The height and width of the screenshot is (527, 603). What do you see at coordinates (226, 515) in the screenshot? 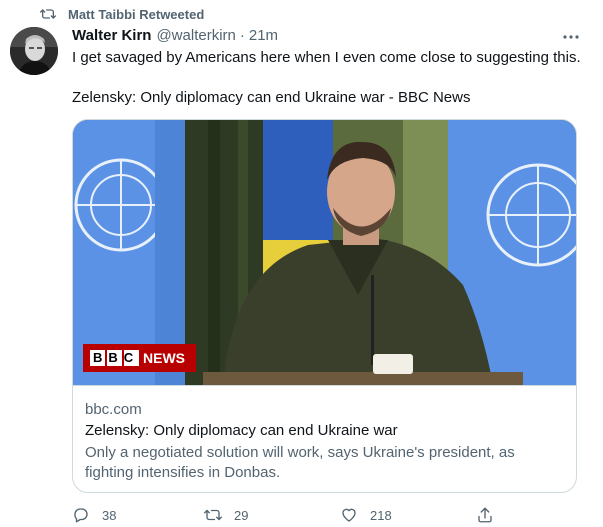
I see `retweet-button: 29` at bounding box center [226, 515].